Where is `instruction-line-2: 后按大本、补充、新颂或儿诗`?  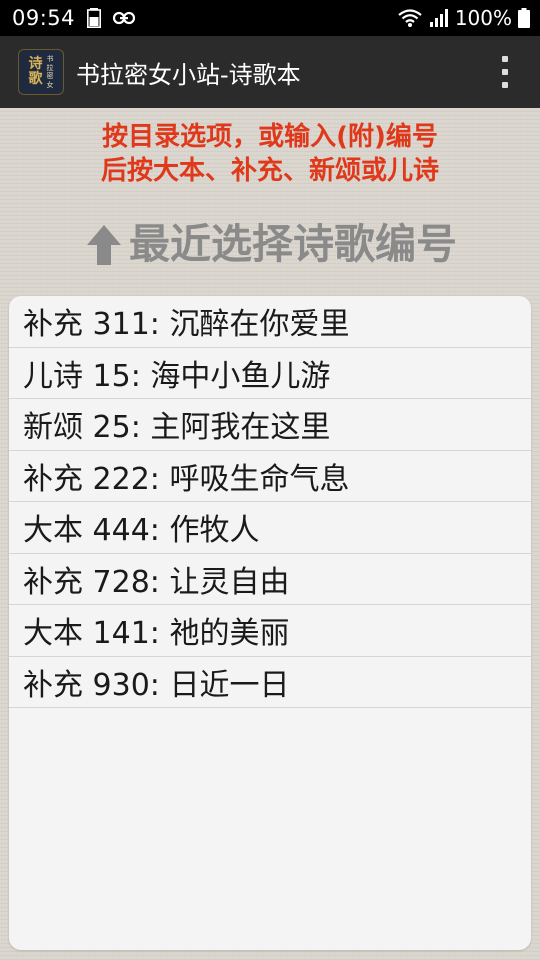
instruction-line-2: 后按大本、补充、新颂或儿诗 is located at coordinates (269, 171).